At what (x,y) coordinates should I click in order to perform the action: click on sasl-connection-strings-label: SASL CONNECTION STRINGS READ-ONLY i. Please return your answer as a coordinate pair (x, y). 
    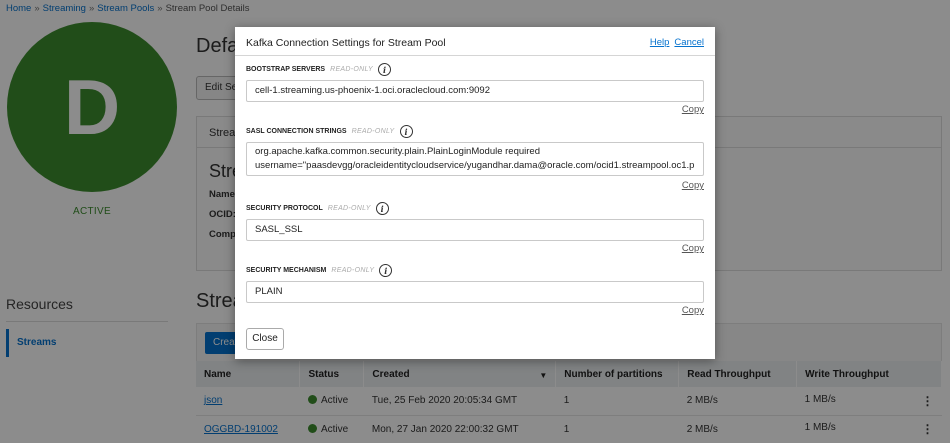
    Looking at the image, I should click on (329, 131).